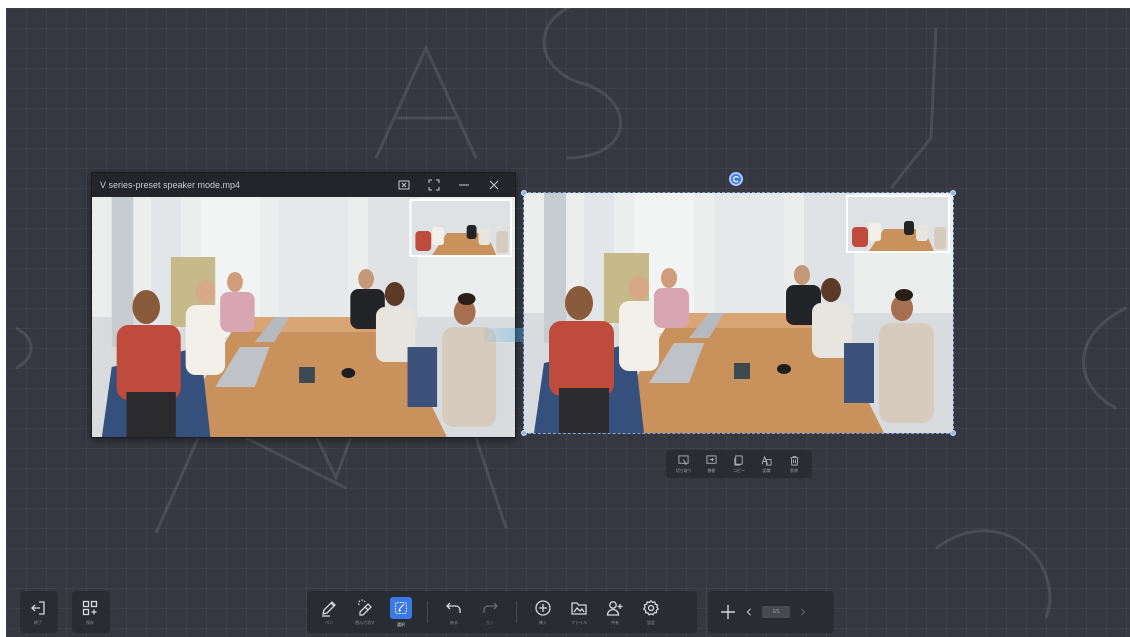  I want to click on prev-page-button, so click(749, 612).